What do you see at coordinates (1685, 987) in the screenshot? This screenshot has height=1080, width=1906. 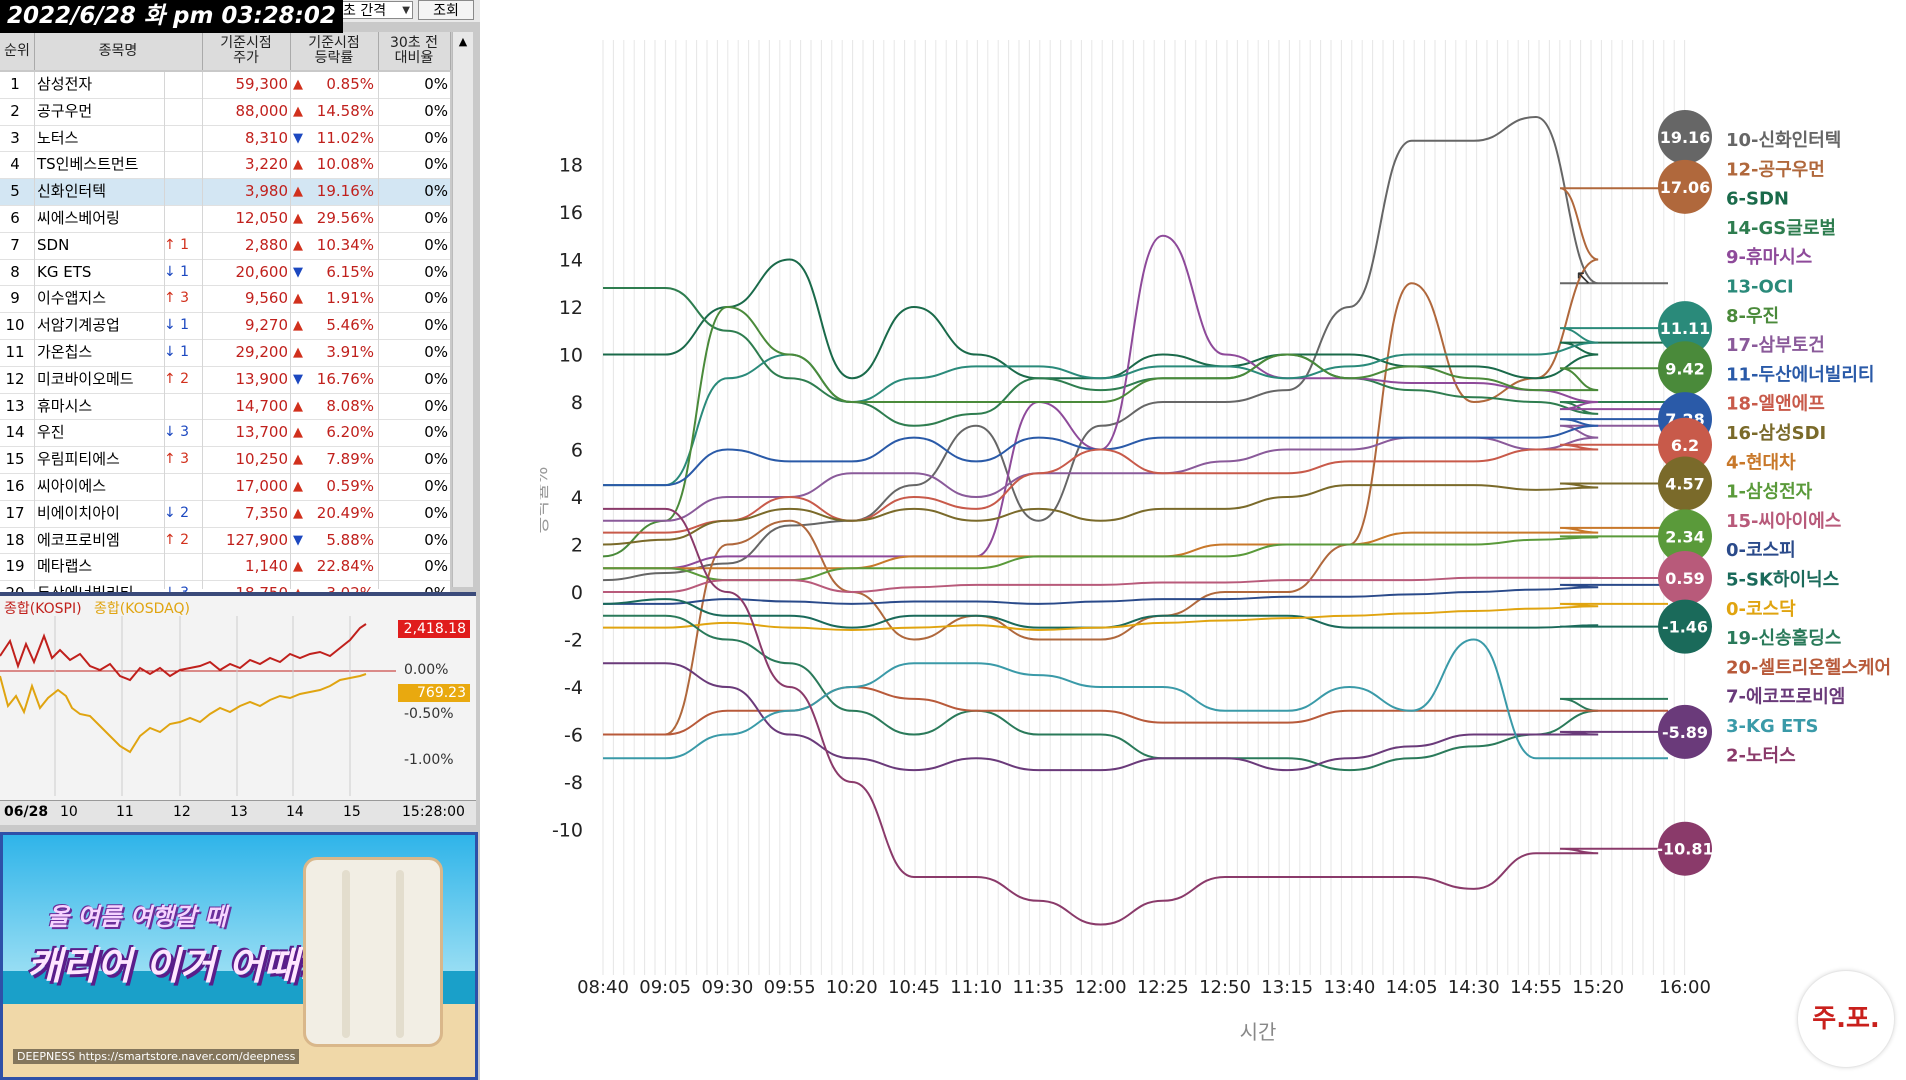 I see `x-tick-label: 16:00` at bounding box center [1685, 987].